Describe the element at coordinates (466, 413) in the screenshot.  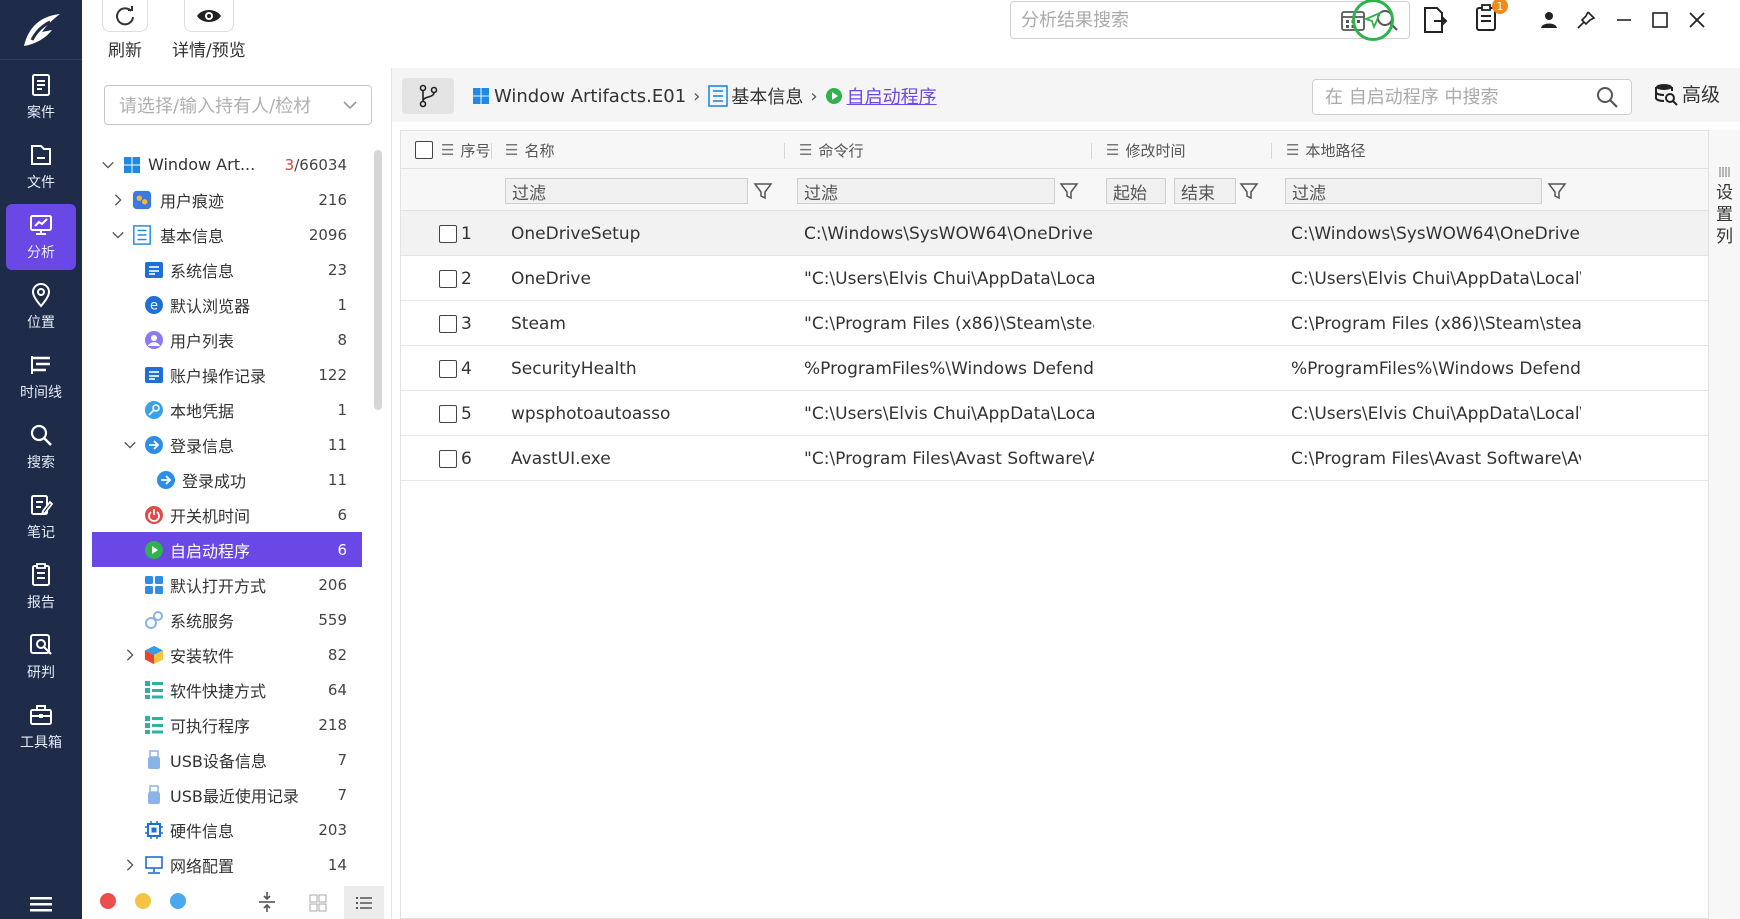
I see `cell-index: 5` at that location.